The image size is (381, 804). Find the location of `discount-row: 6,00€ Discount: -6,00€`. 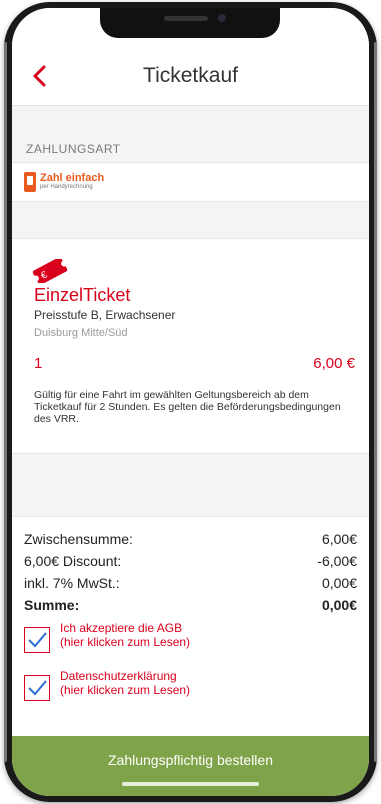

discount-row: 6,00€ Discount: -6,00€ is located at coordinates (190, 561).